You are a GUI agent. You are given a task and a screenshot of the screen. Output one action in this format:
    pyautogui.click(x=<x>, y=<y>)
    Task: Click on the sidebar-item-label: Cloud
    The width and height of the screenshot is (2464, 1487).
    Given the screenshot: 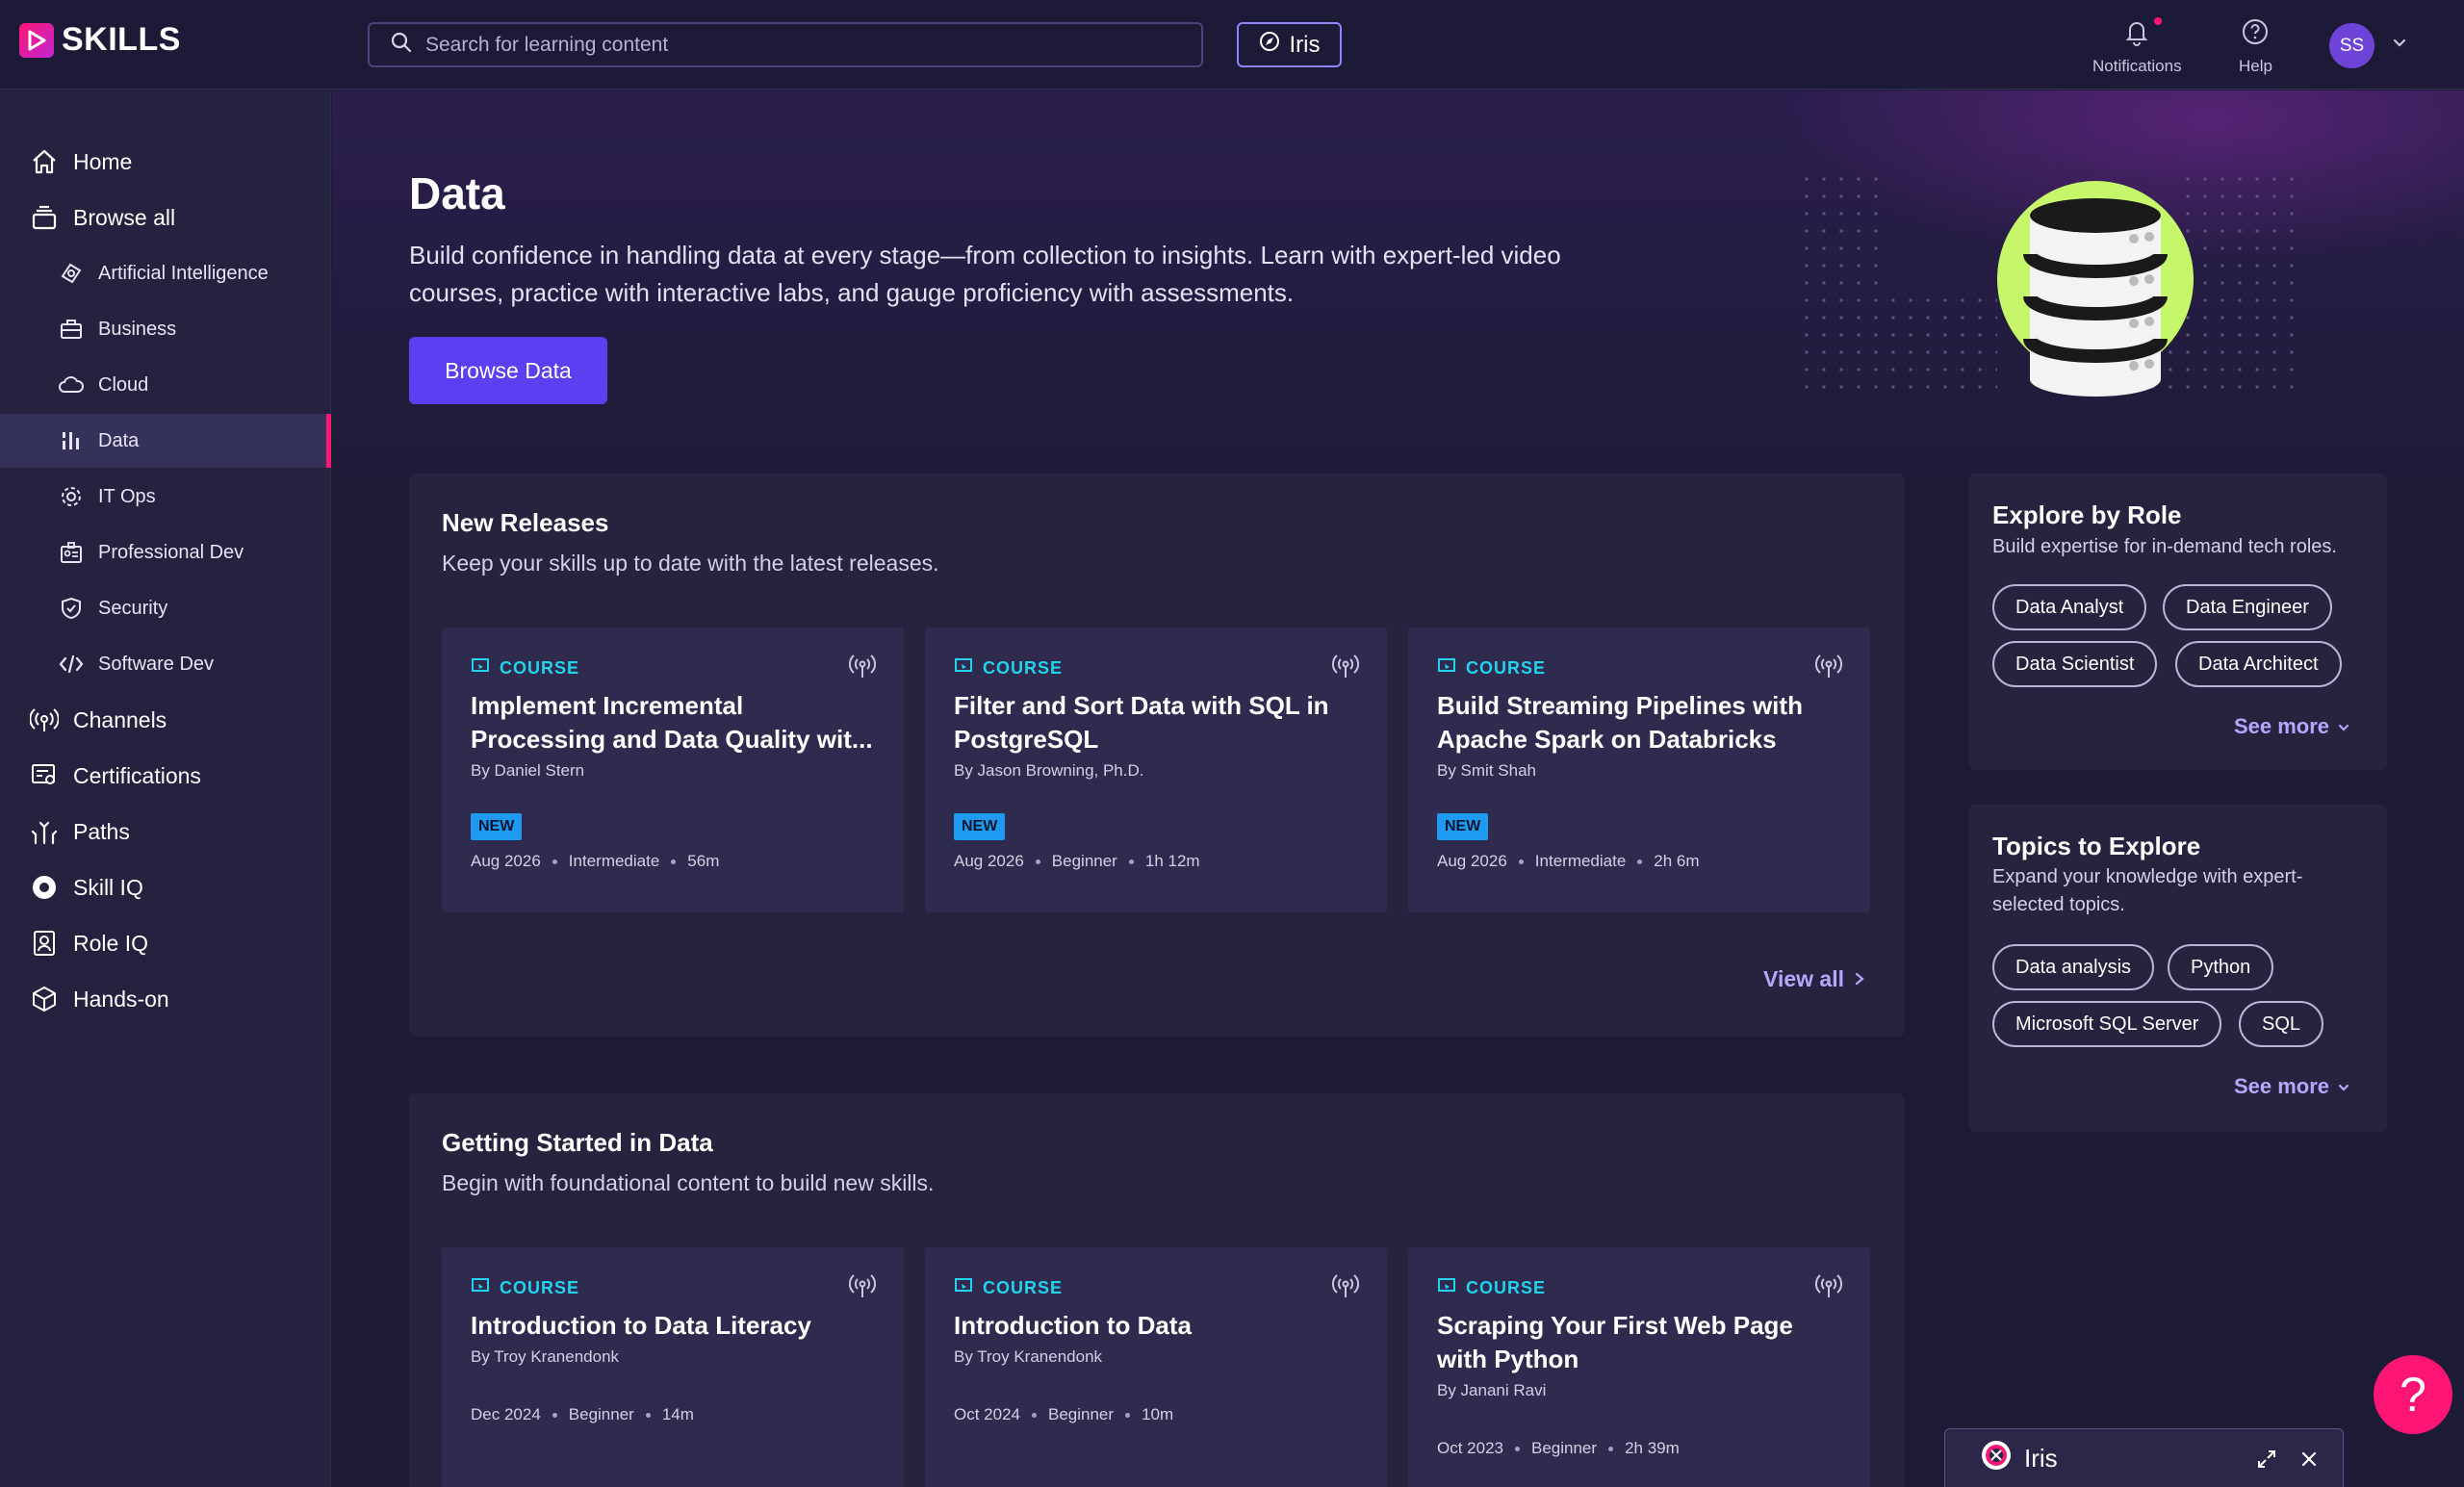 What is the action you would take?
    pyautogui.click(x=123, y=384)
    